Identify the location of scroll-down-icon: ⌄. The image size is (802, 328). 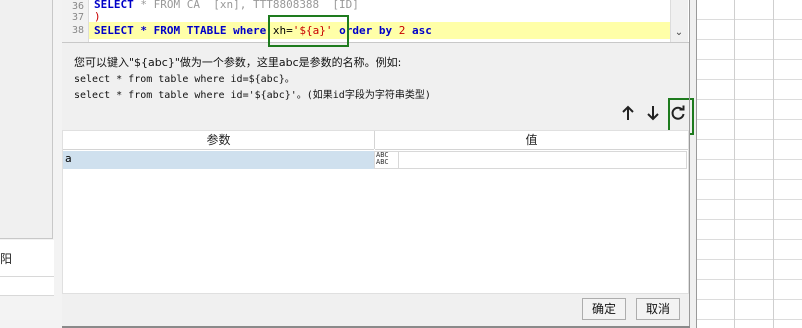
(679, 33).